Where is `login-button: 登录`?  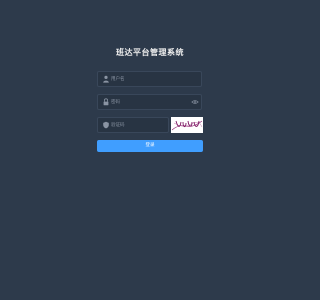 login-button: 登录 is located at coordinates (150, 146).